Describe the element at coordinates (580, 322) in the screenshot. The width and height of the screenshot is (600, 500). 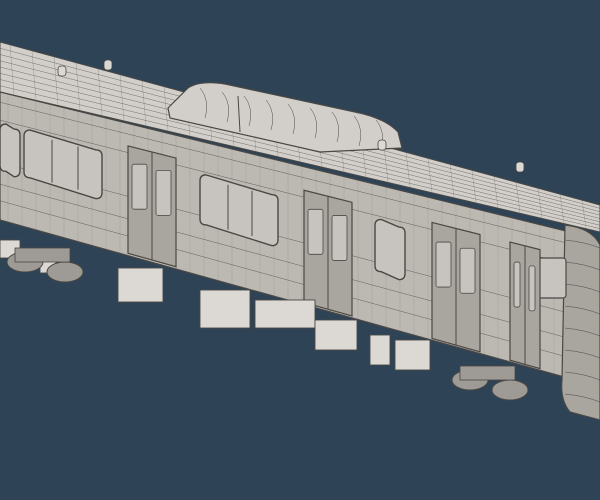
I see `cab-end` at that location.